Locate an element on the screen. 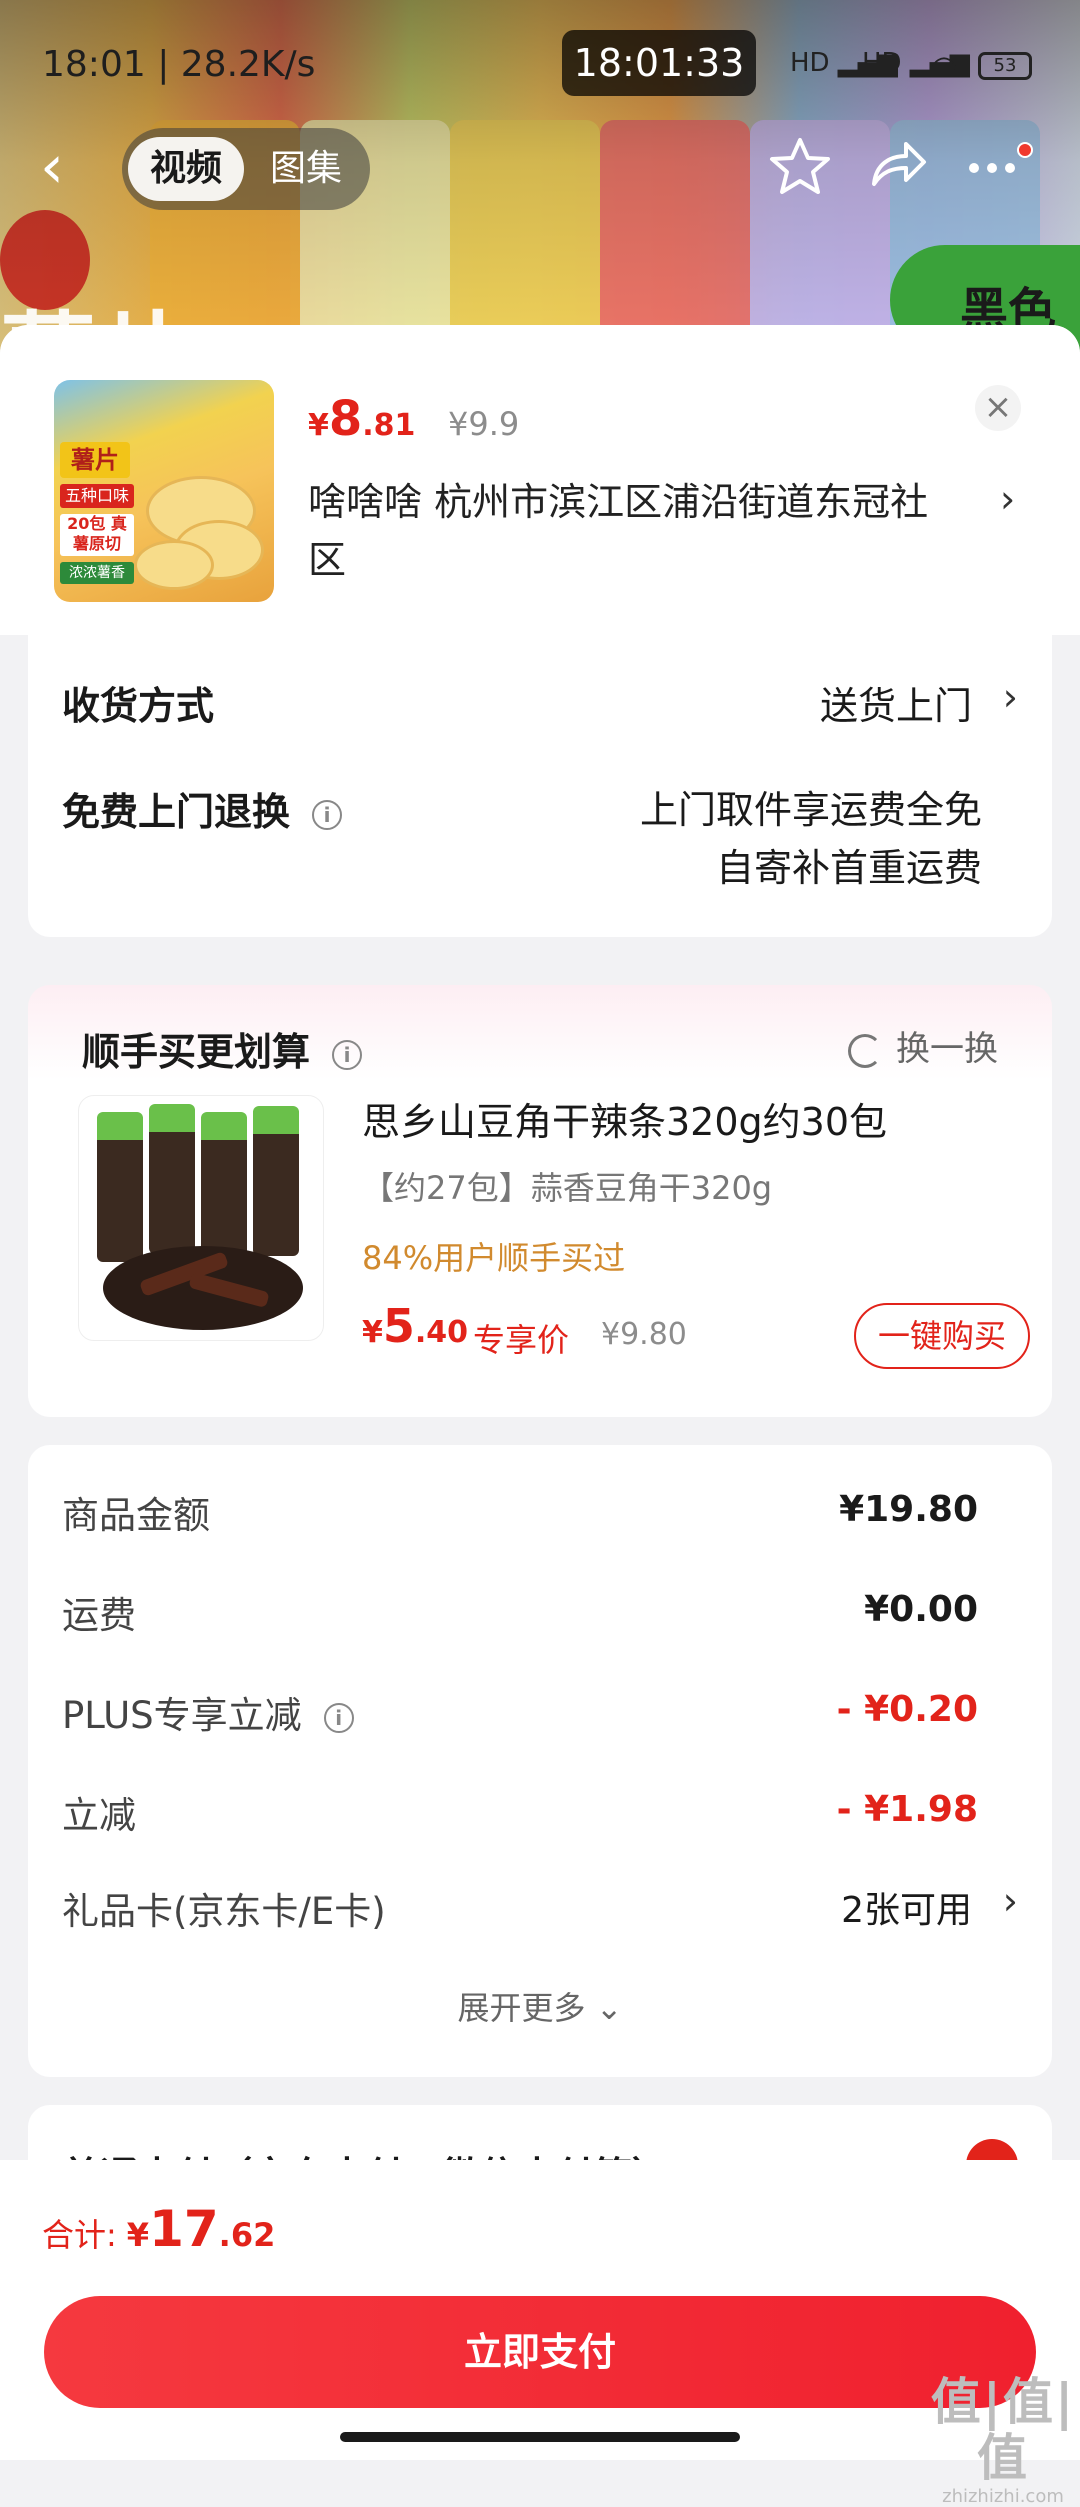  bundle-item-price: ¥5.40 is located at coordinates (415, 1326).